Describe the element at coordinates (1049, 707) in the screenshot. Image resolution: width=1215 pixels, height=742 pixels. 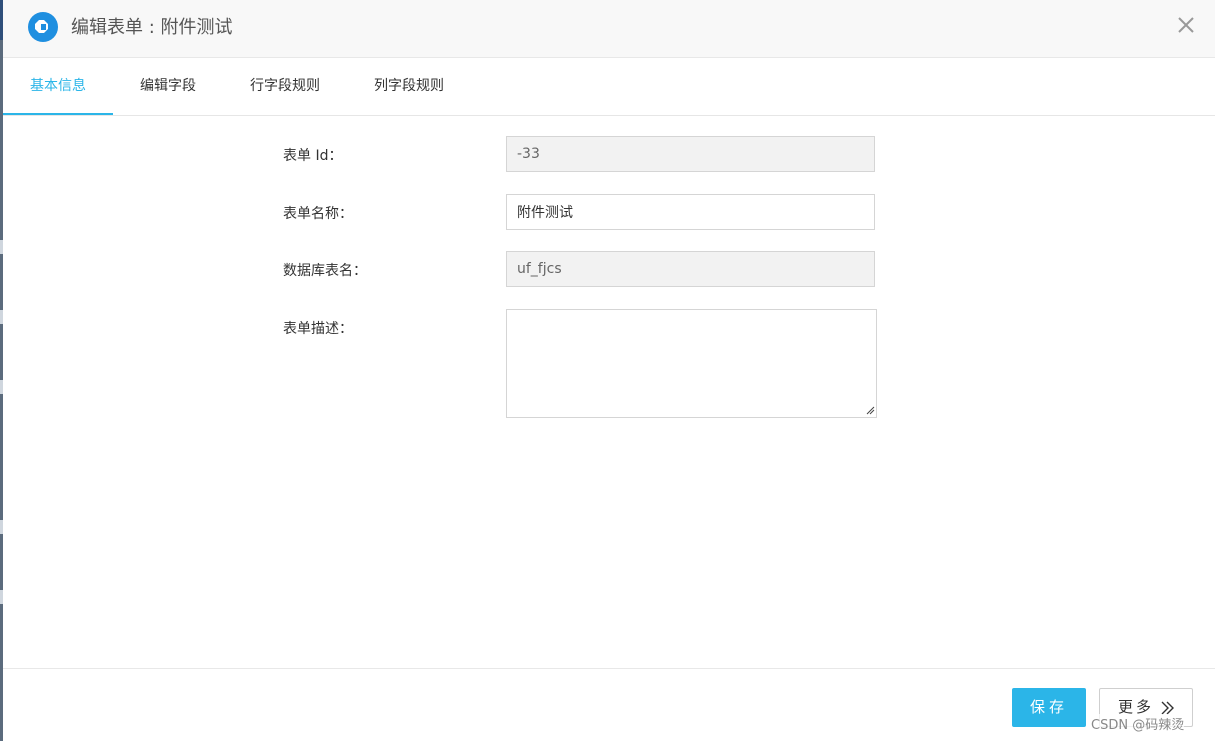
I see `save-button: 保存` at that location.